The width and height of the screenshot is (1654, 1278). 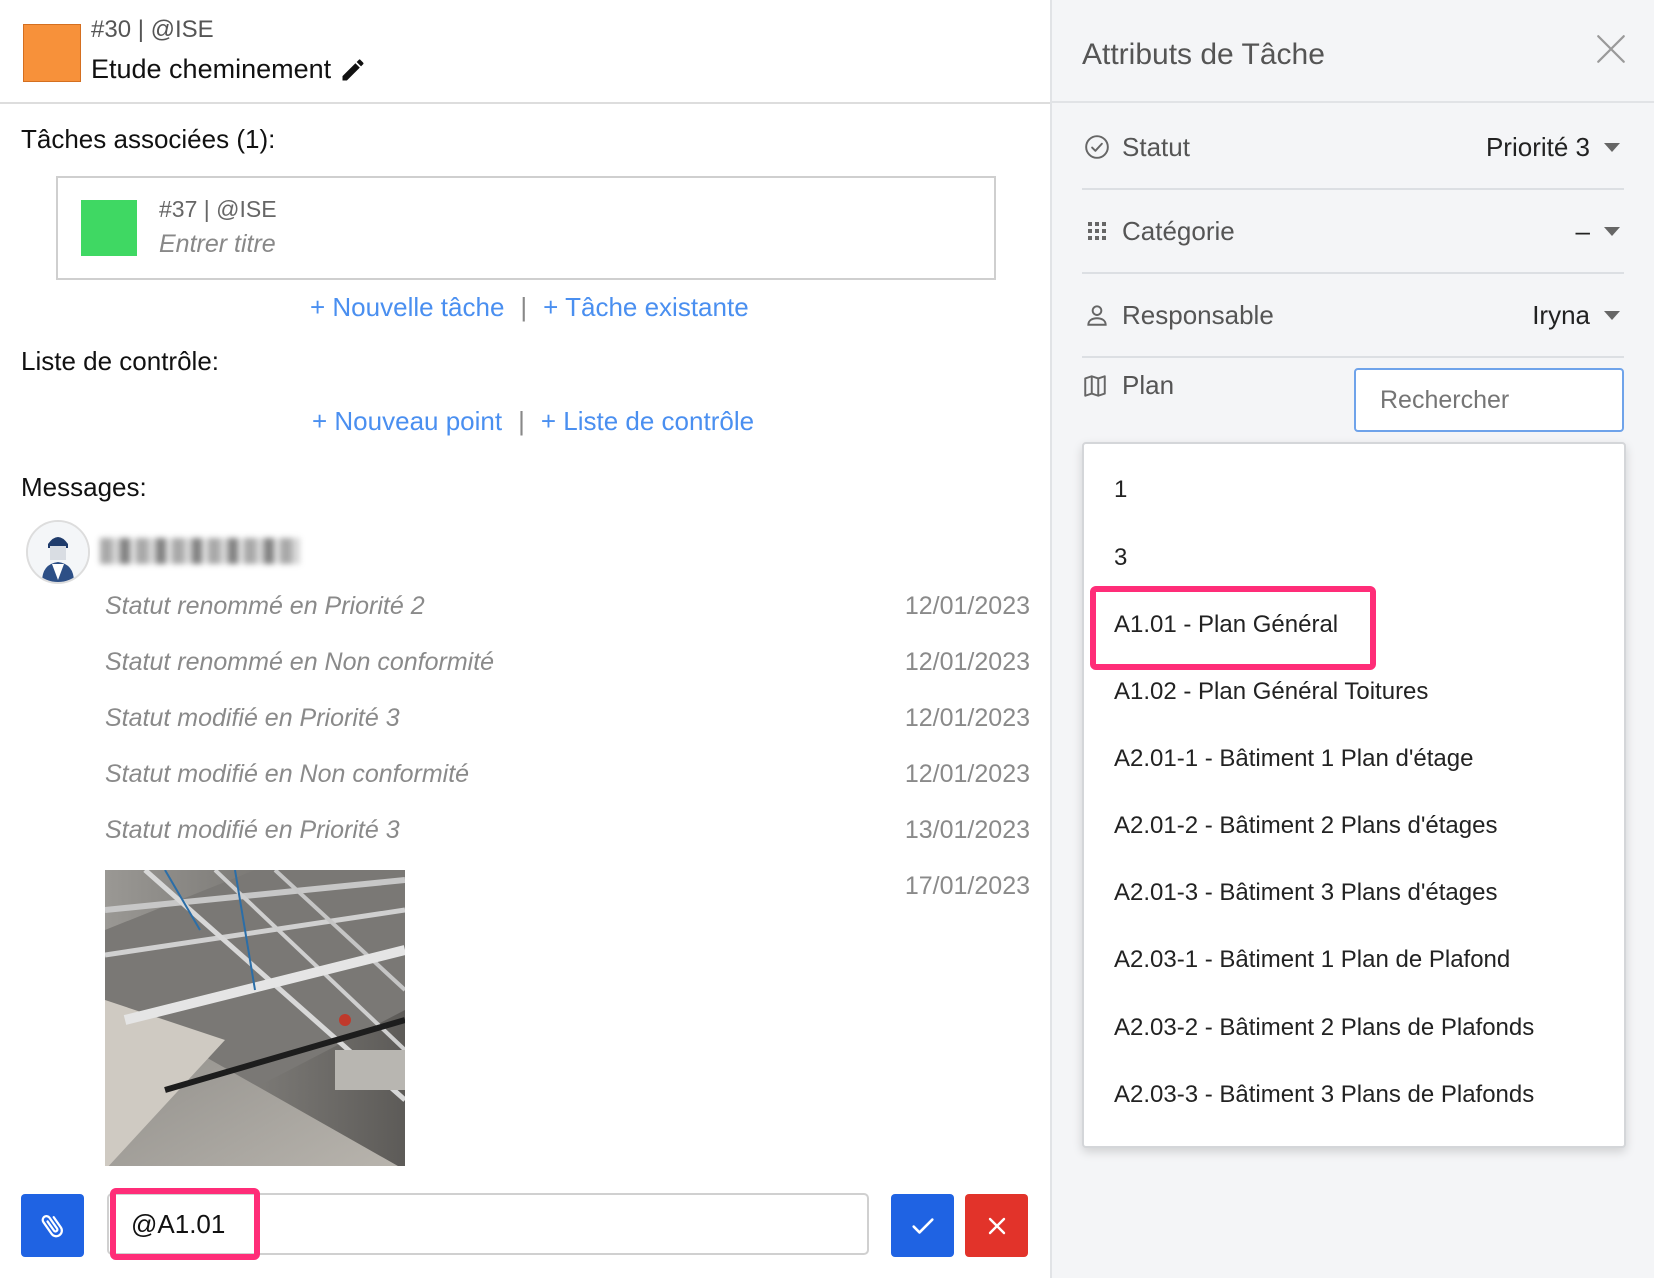 What do you see at coordinates (1178, 230) in the screenshot?
I see `attribute-label: Catégorie` at bounding box center [1178, 230].